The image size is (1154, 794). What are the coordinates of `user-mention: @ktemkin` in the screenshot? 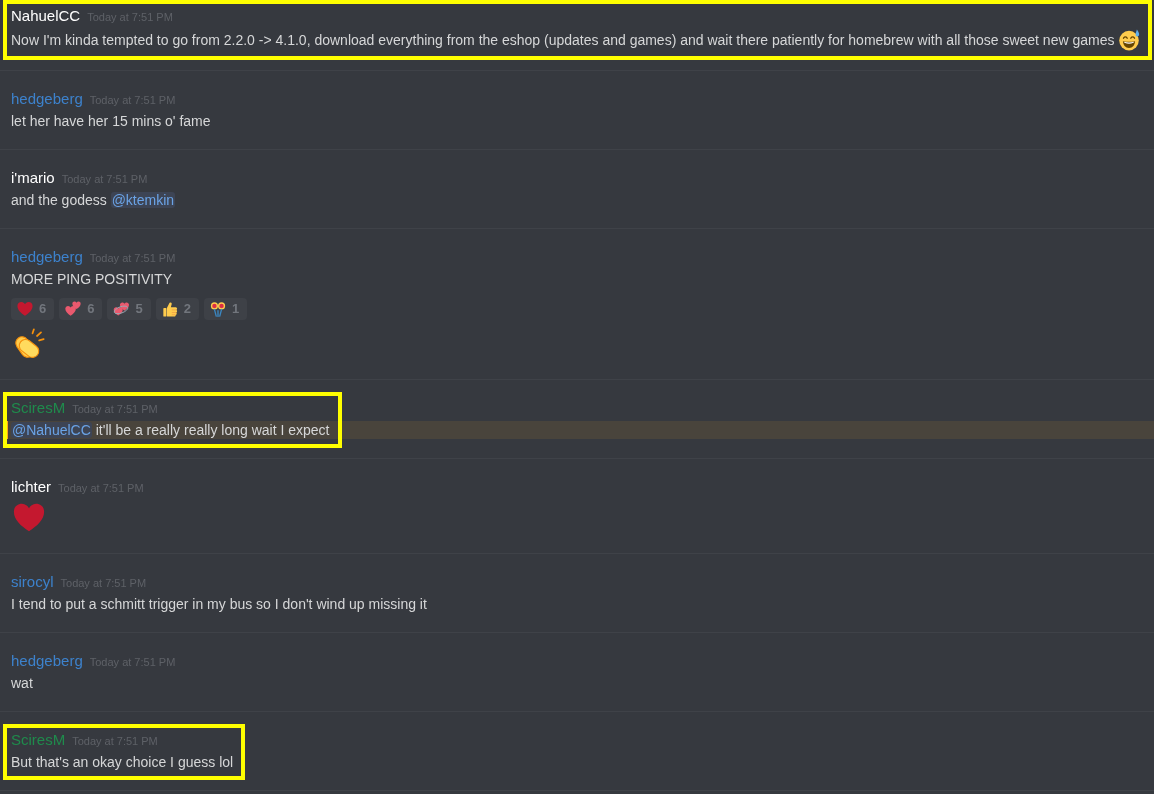 It's located at (143, 200).